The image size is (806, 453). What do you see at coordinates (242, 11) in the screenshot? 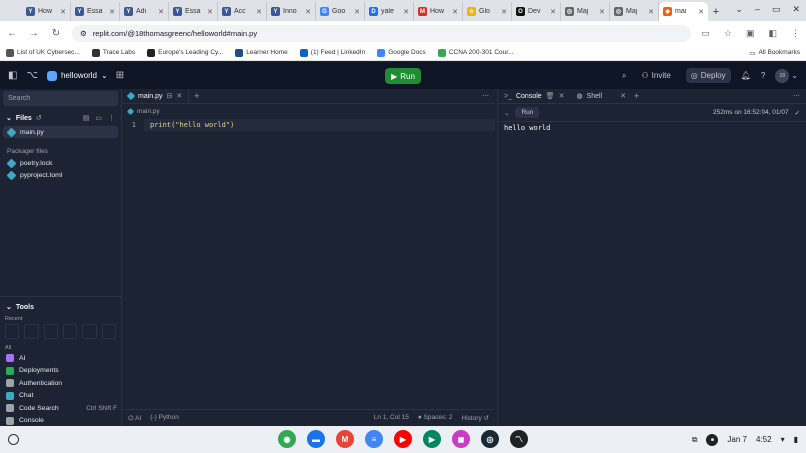
I see `browser-tab: Y Acc ✕` at bounding box center [242, 11].